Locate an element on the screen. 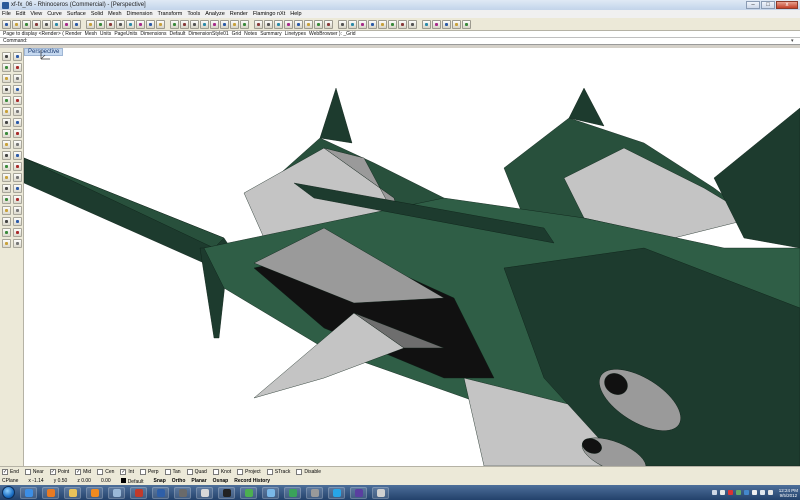 The image size is (800, 500). zoom-selected-icon is located at coordinates (150, 24).